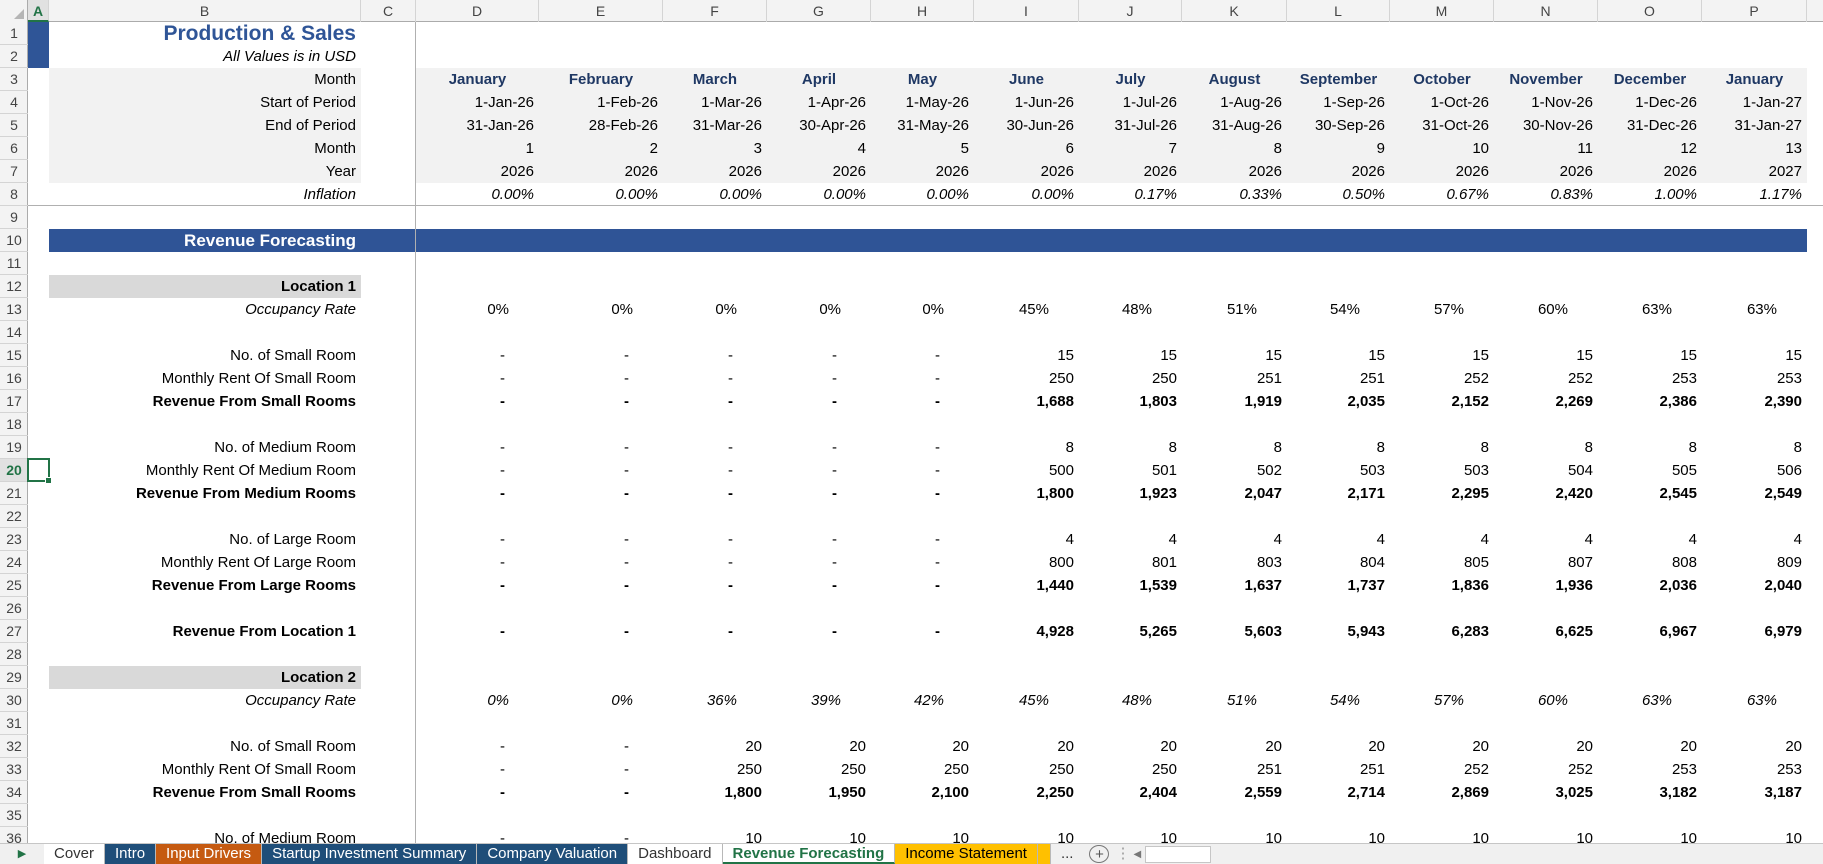 This screenshot has height=864, width=1823. What do you see at coordinates (1546, 11) in the screenshot?
I see `column-header-N: N` at bounding box center [1546, 11].